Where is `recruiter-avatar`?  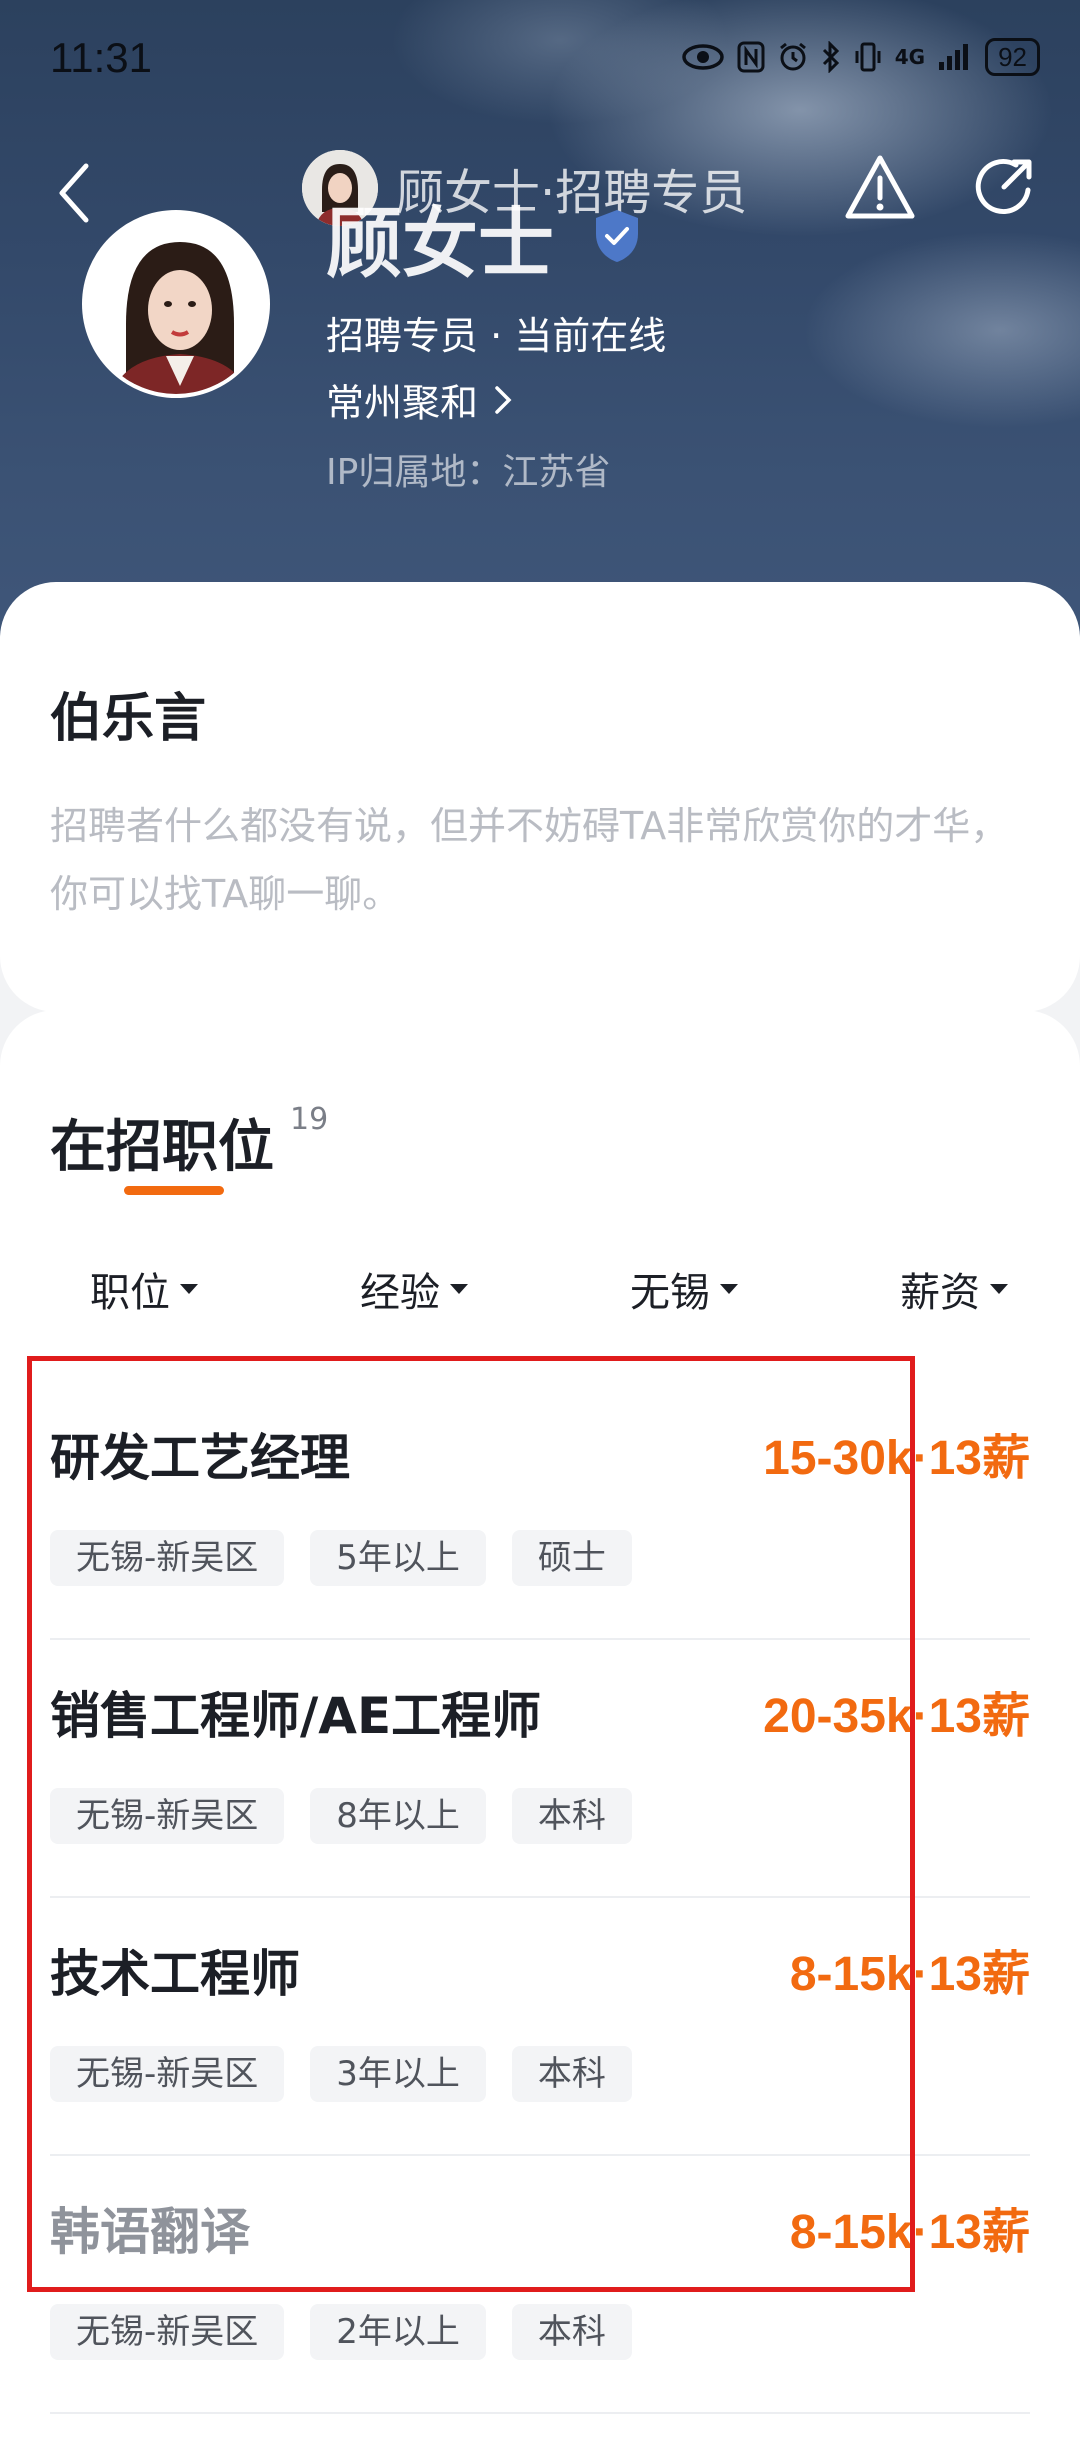 recruiter-avatar is located at coordinates (176, 304).